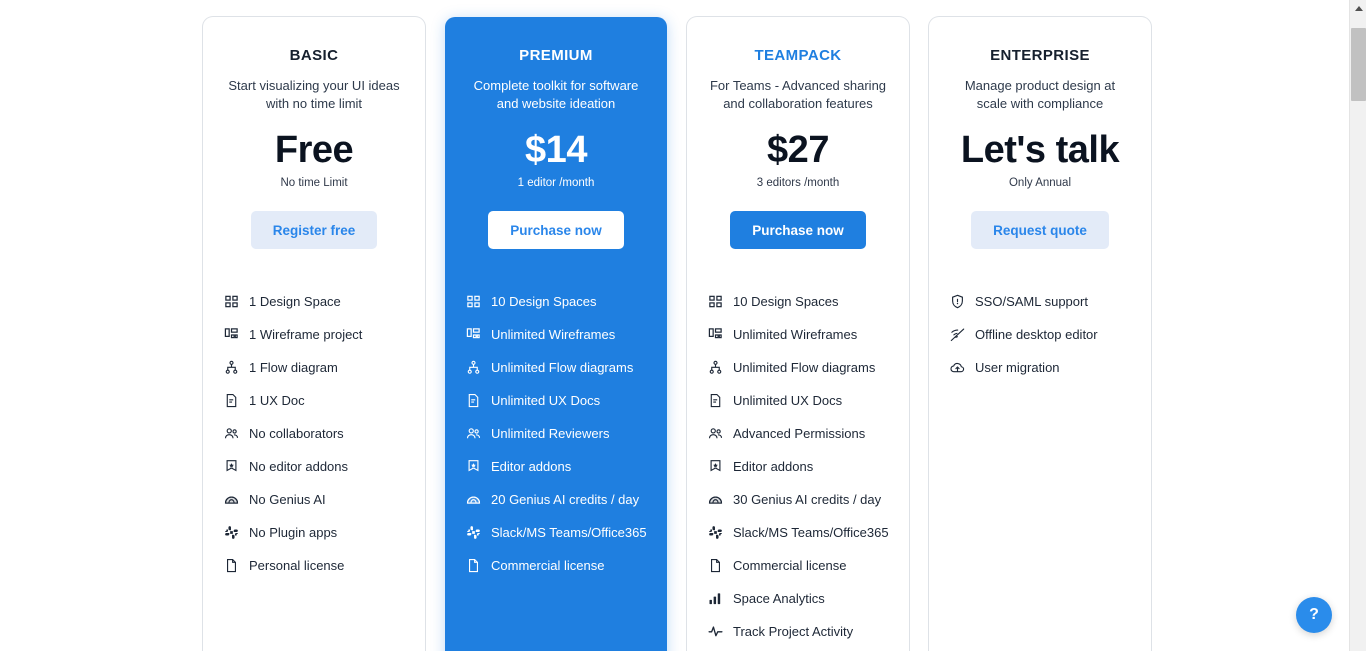 The width and height of the screenshot is (1366, 651). What do you see at coordinates (1036, 334) in the screenshot?
I see `feature-label: Offline desktop editor` at bounding box center [1036, 334].